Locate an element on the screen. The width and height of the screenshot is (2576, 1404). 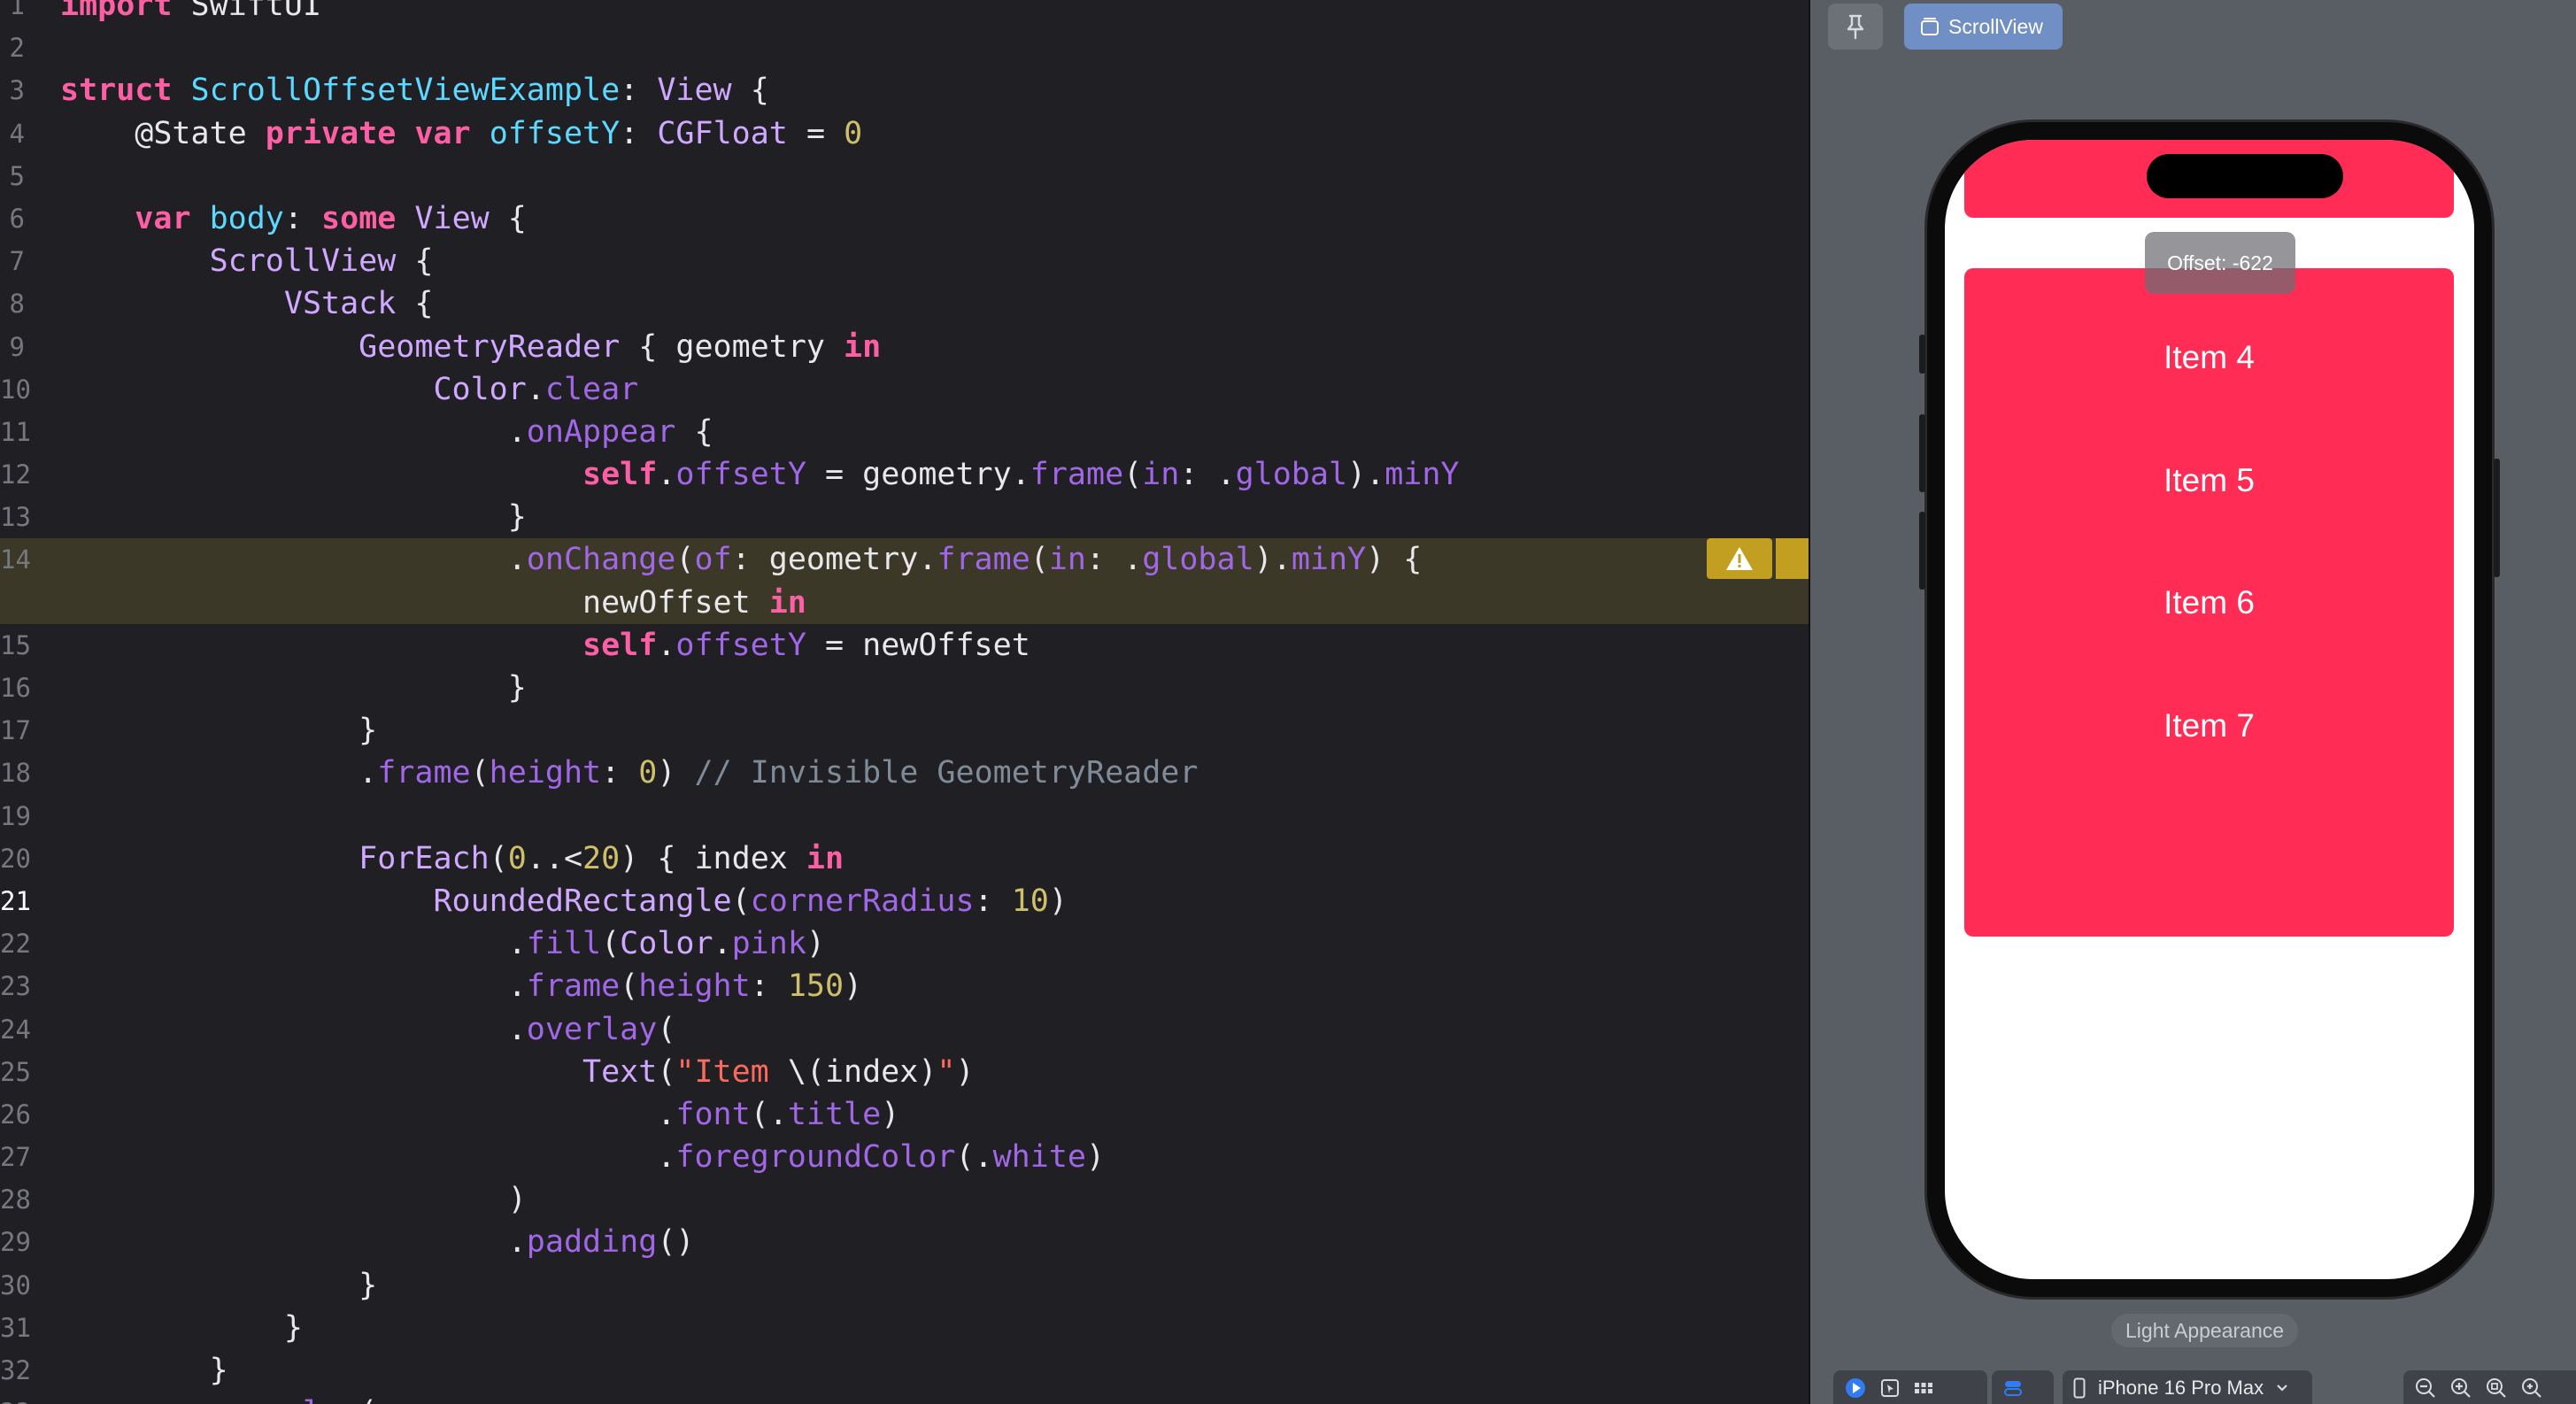
code-token: : is located at coordinates (302, 218).